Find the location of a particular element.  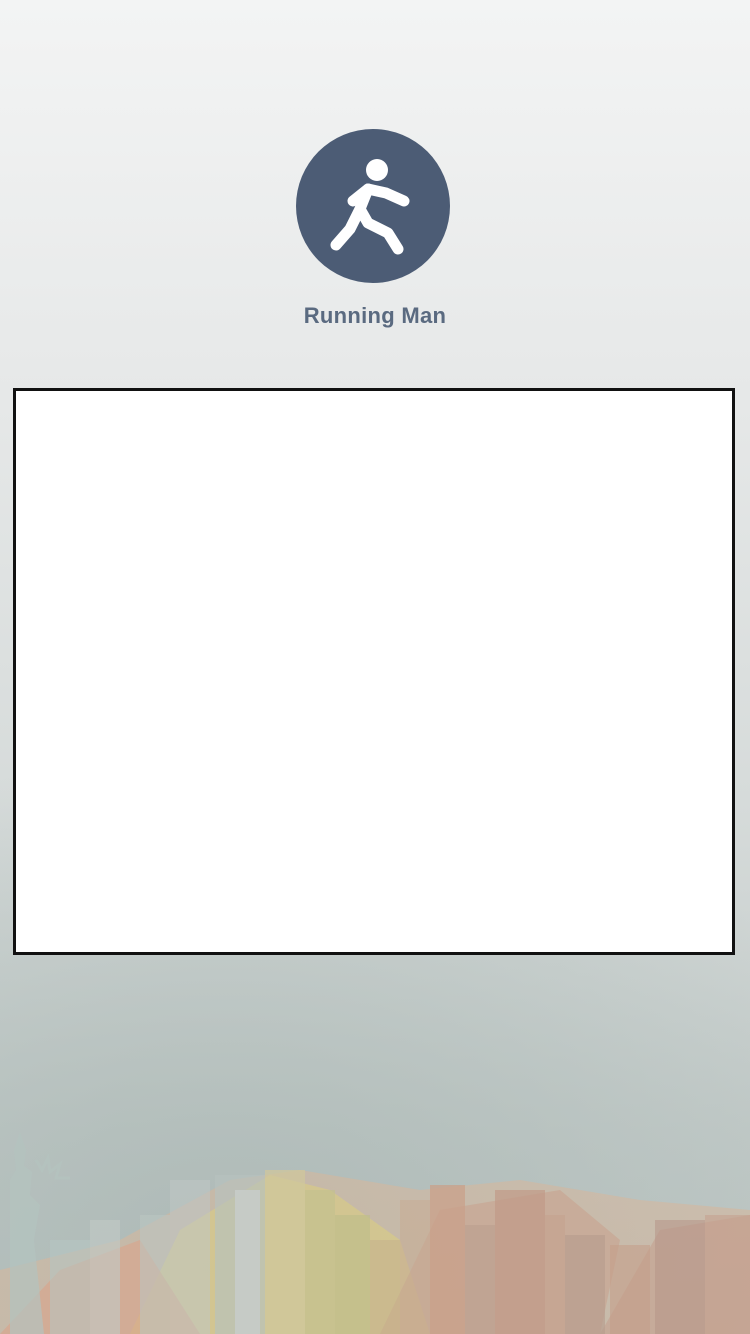

app-logo is located at coordinates (373, 206).